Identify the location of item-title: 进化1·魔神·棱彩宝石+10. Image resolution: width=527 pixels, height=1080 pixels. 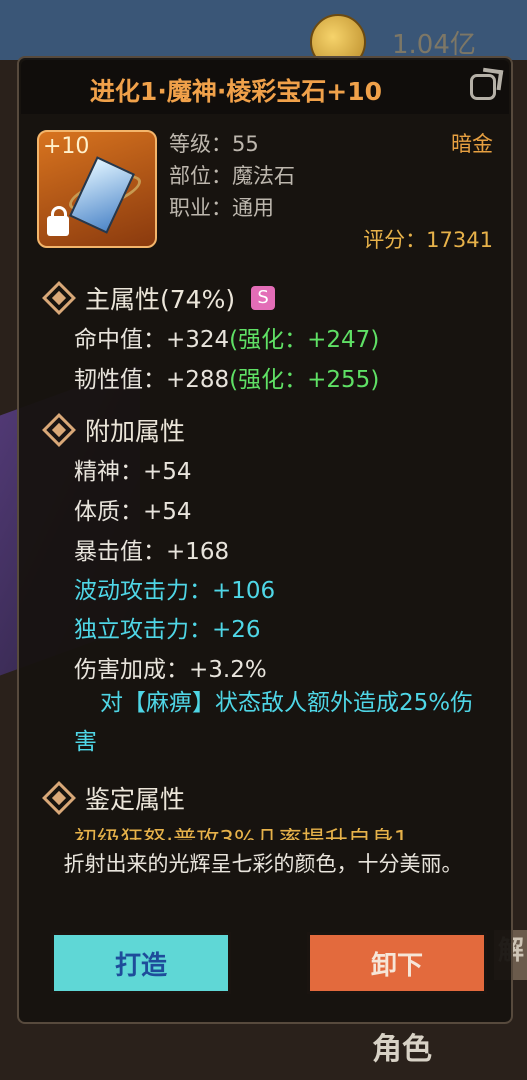
(236, 91).